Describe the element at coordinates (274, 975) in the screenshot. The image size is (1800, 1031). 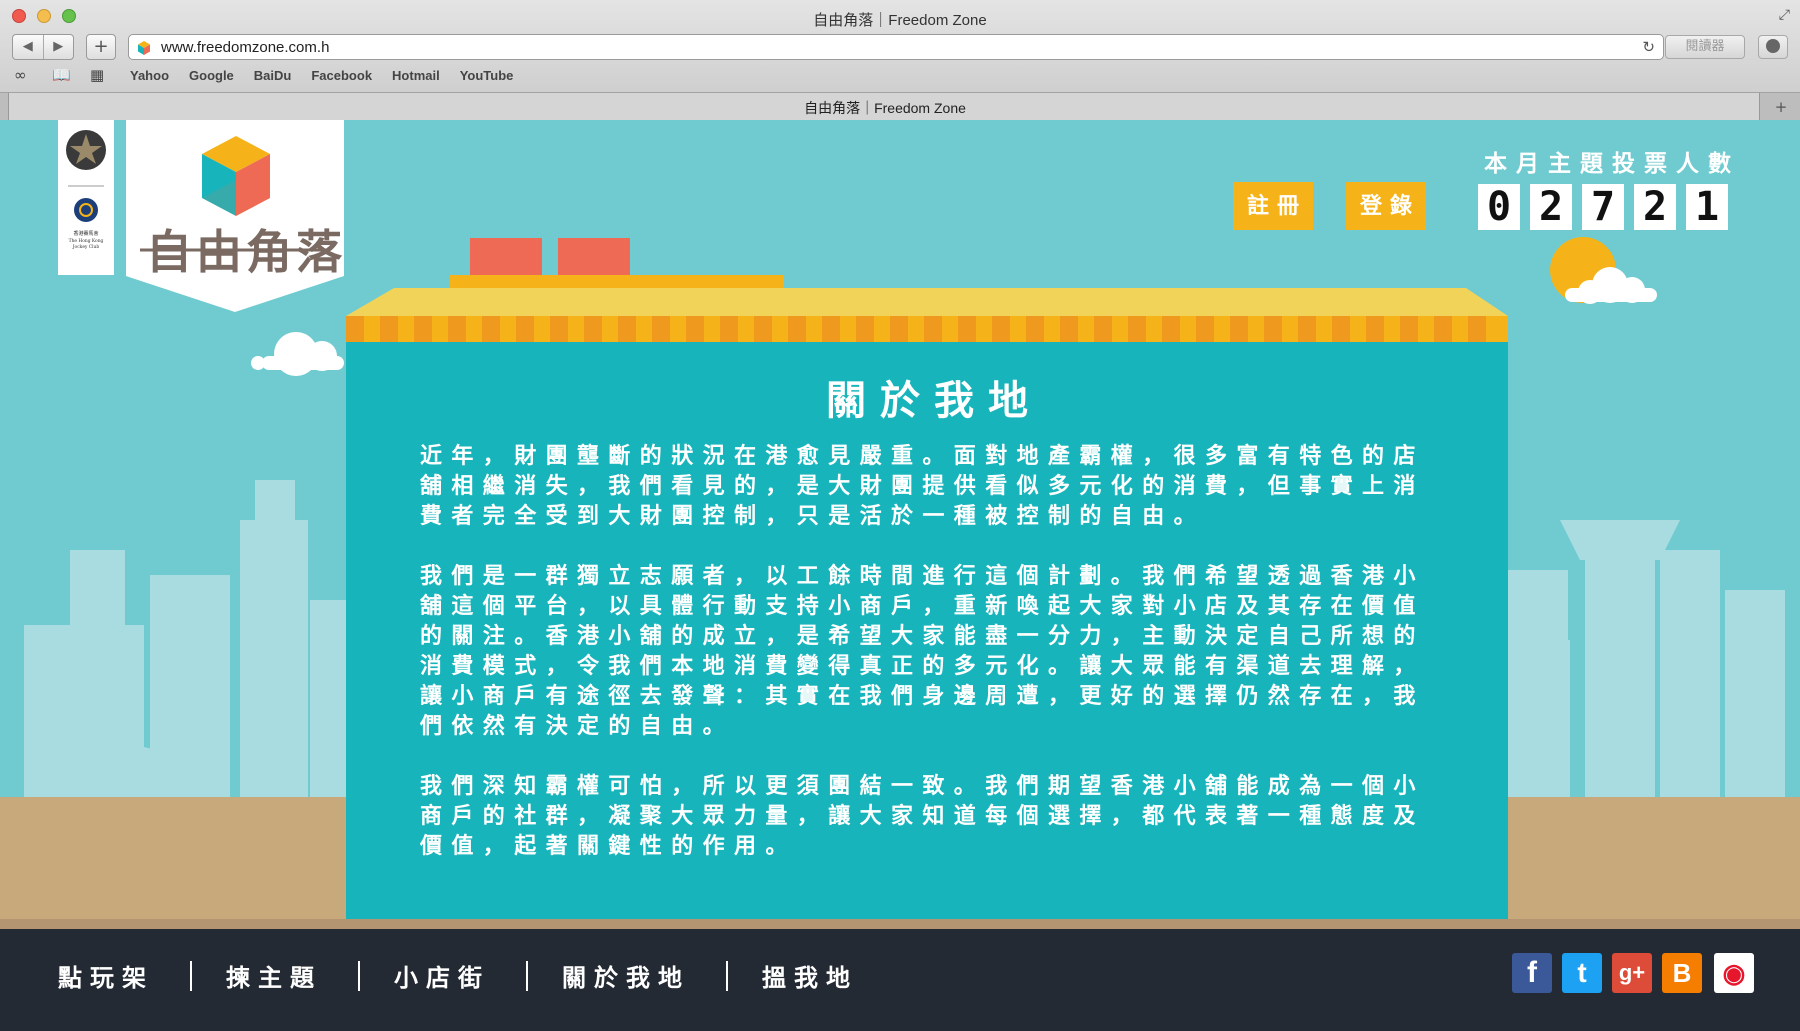
I see `nav-item-choose-theme: 揀主題` at that location.